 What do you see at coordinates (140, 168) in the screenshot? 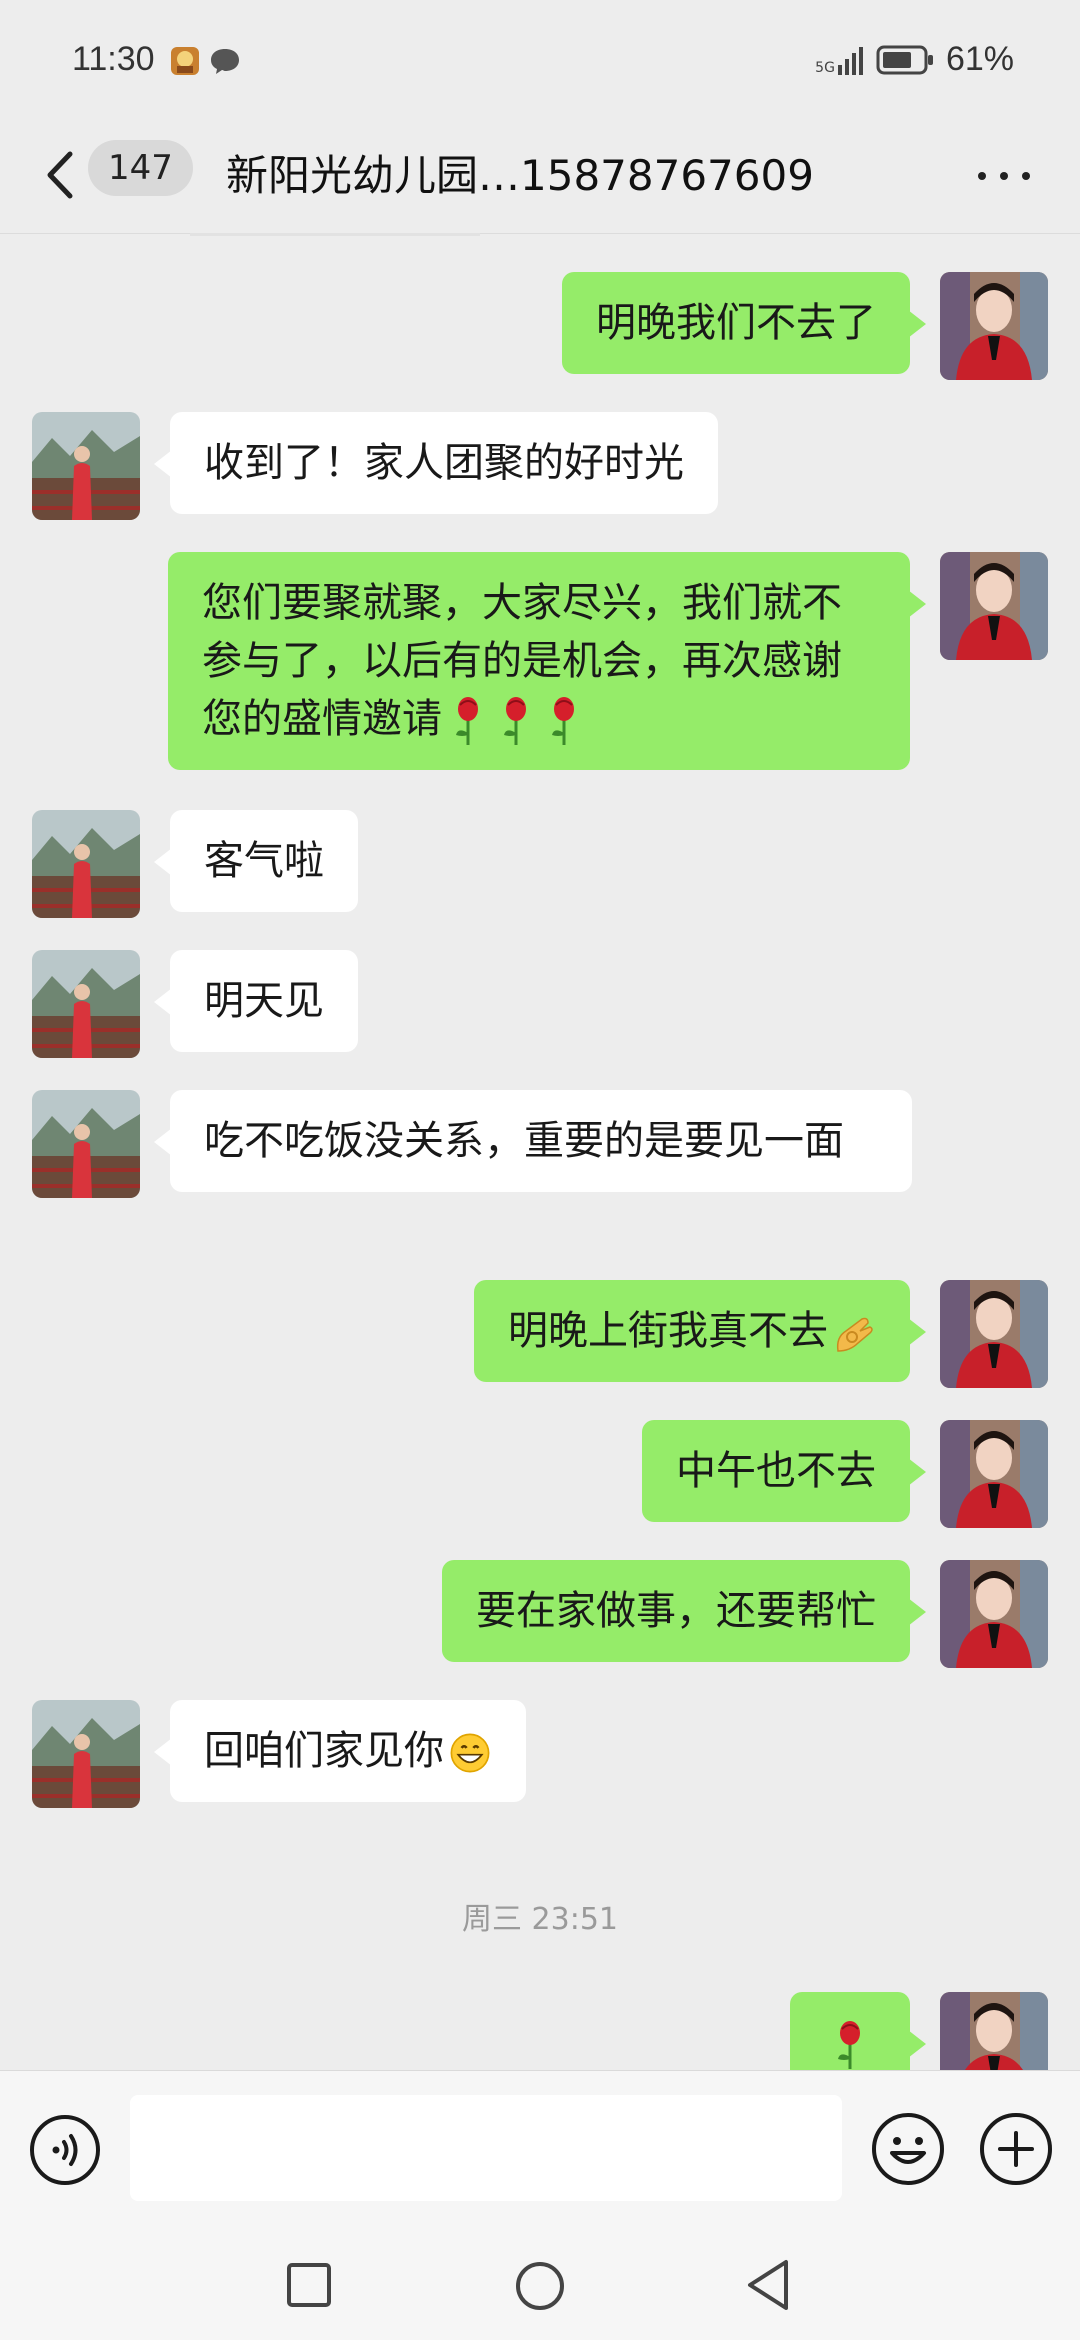
I see `unread-count-badge: 147` at bounding box center [140, 168].